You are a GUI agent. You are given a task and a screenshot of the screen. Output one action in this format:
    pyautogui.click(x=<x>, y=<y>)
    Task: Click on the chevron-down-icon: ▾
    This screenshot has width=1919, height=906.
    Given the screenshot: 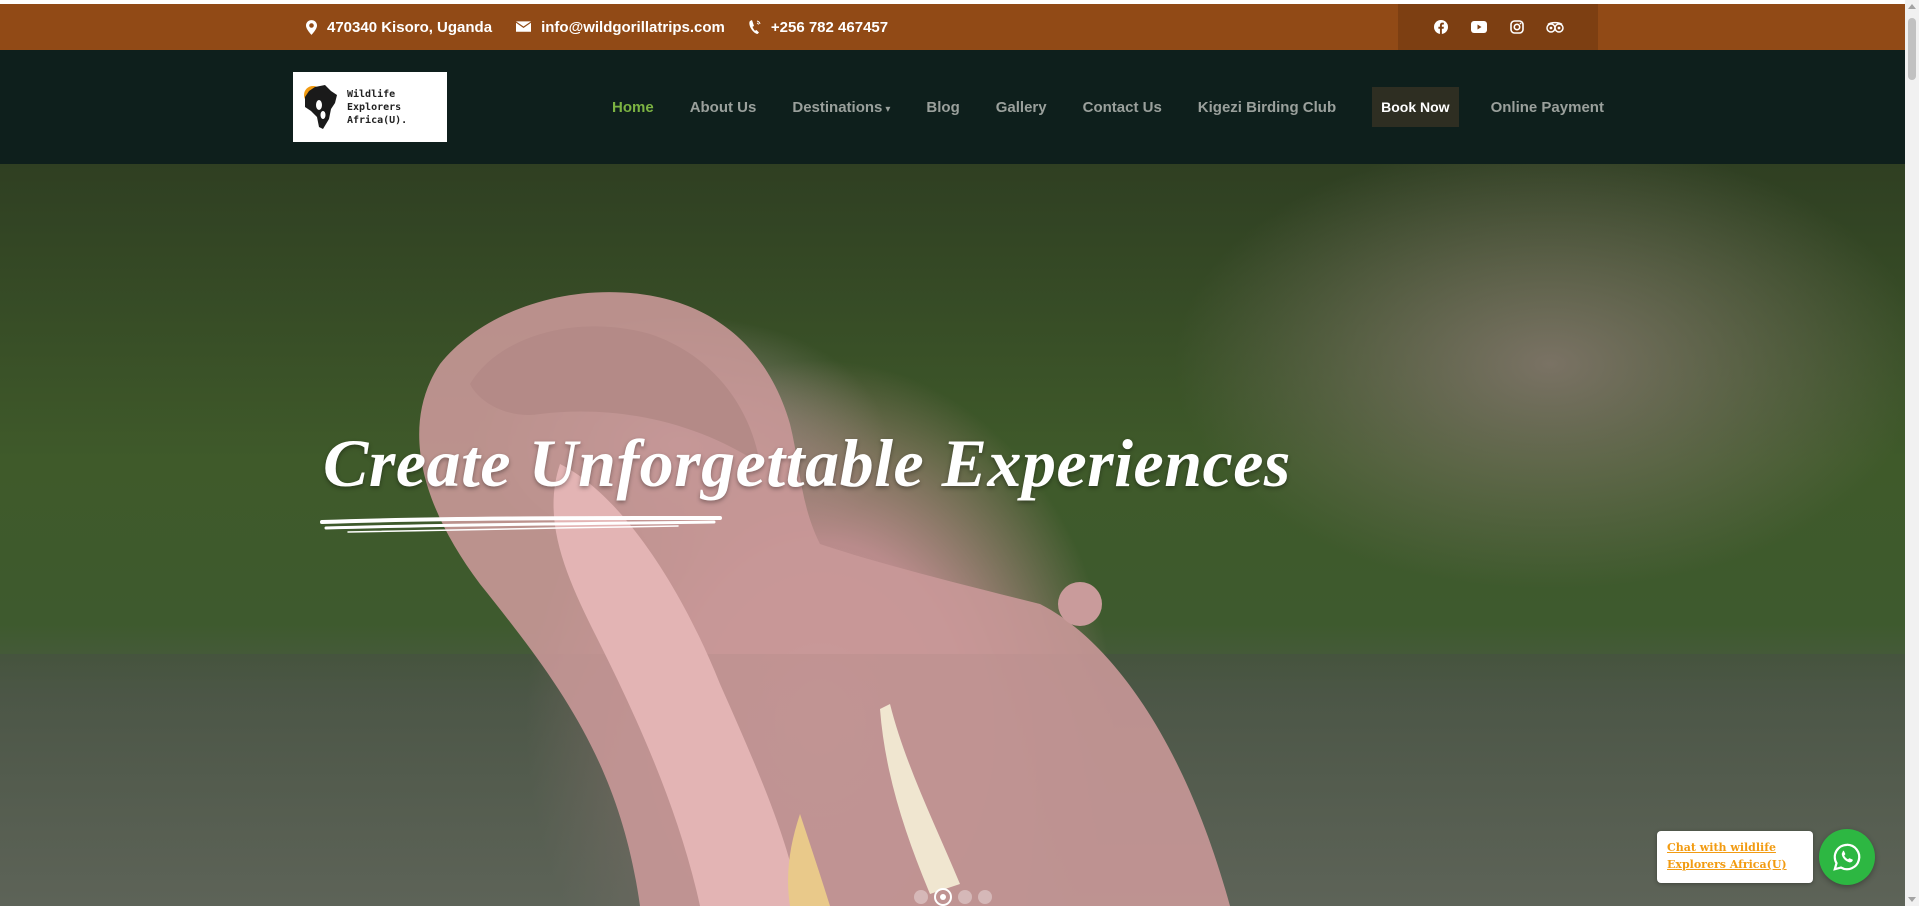 What is the action you would take?
    pyautogui.click(x=888, y=109)
    